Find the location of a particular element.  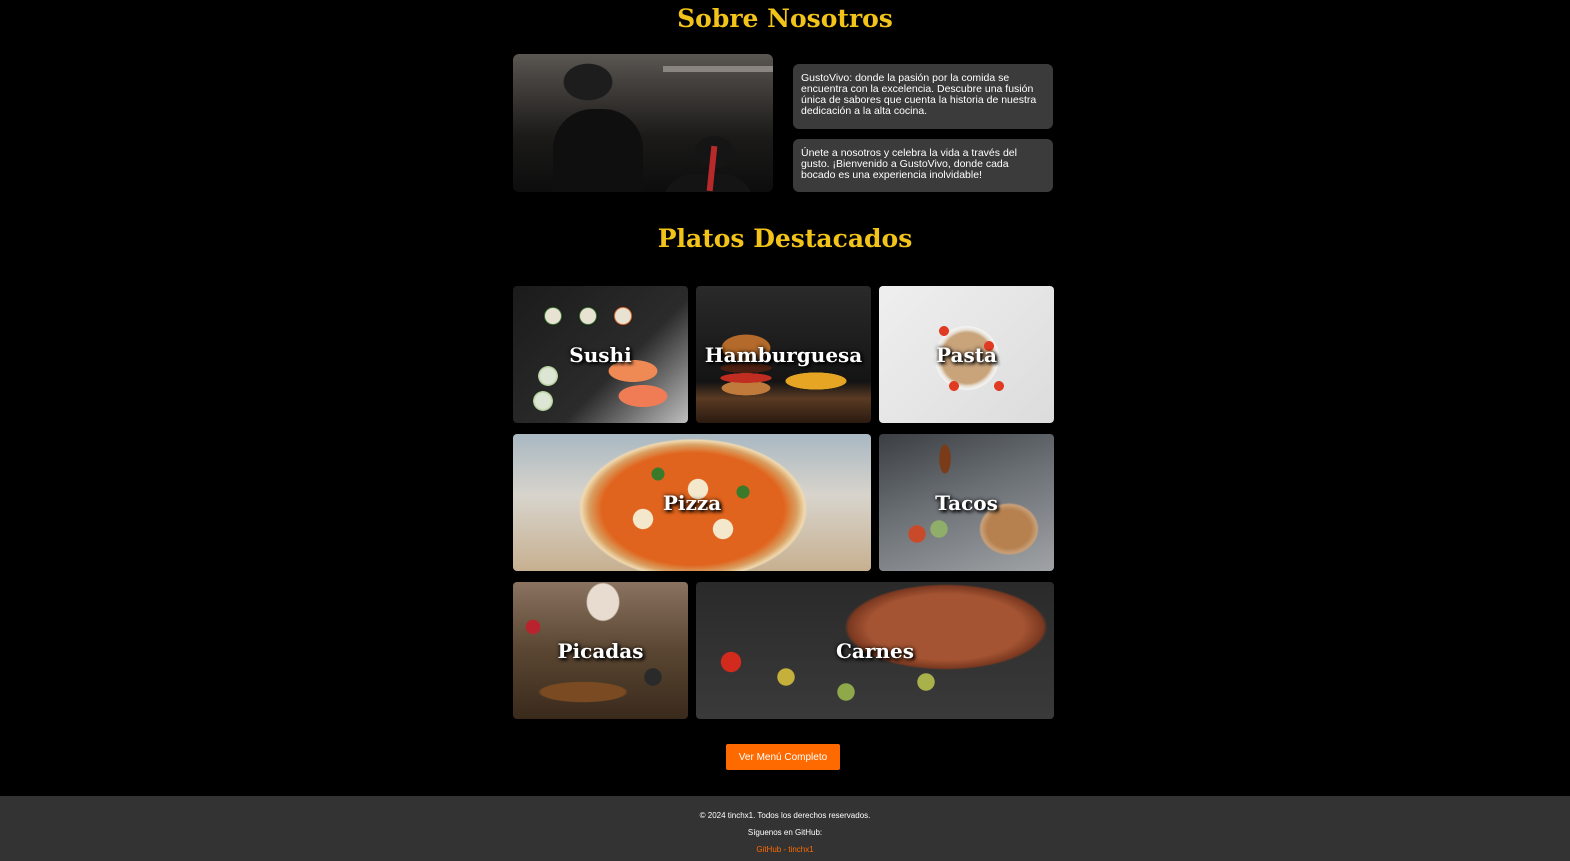

dish-label: Hamburguesa is located at coordinates (783, 354).